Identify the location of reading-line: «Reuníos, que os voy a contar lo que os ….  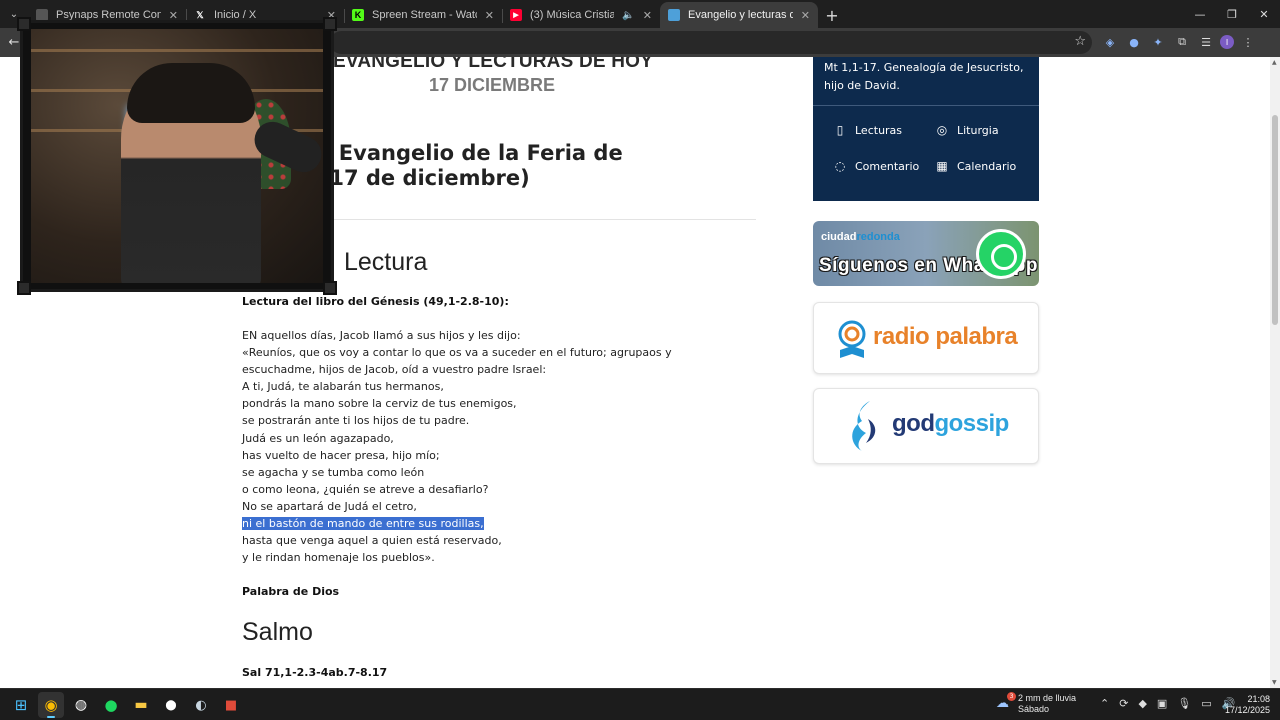
(457, 361).